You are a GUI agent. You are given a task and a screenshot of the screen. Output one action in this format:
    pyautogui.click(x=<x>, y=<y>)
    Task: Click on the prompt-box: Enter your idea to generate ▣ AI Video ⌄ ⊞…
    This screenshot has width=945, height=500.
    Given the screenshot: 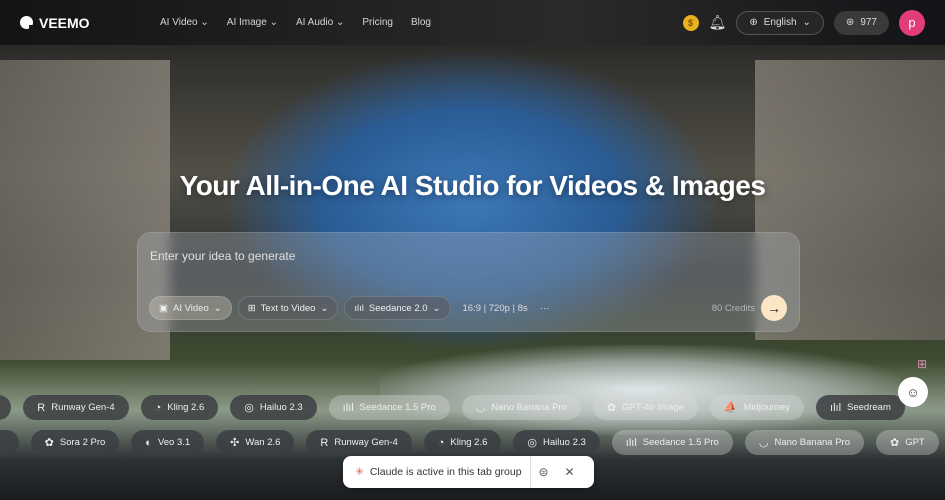 What is the action you would take?
    pyautogui.click(x=468, y=282)
    